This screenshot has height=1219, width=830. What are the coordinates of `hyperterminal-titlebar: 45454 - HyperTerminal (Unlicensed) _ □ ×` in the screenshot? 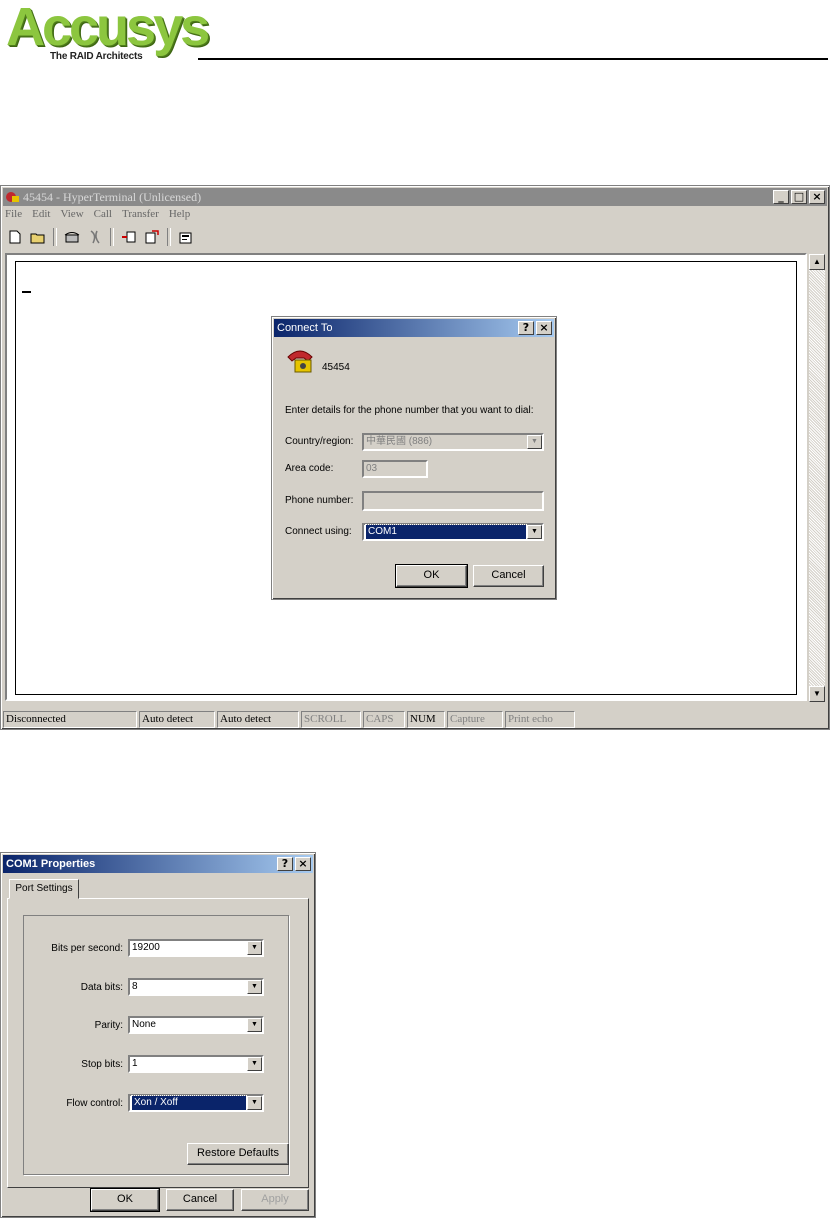 It's located at (415, 197).